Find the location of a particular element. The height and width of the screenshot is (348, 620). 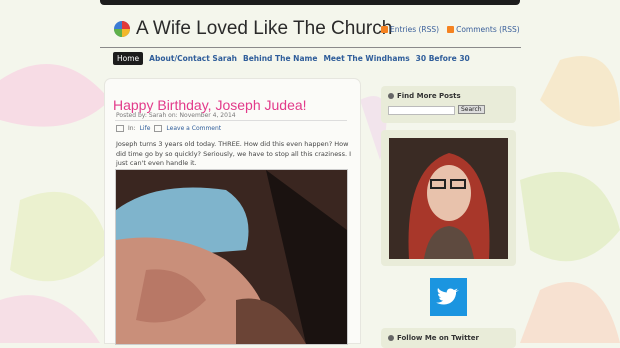

nav-item-30-before-30: 30 Before 30 is located at coordinates (443, 58).